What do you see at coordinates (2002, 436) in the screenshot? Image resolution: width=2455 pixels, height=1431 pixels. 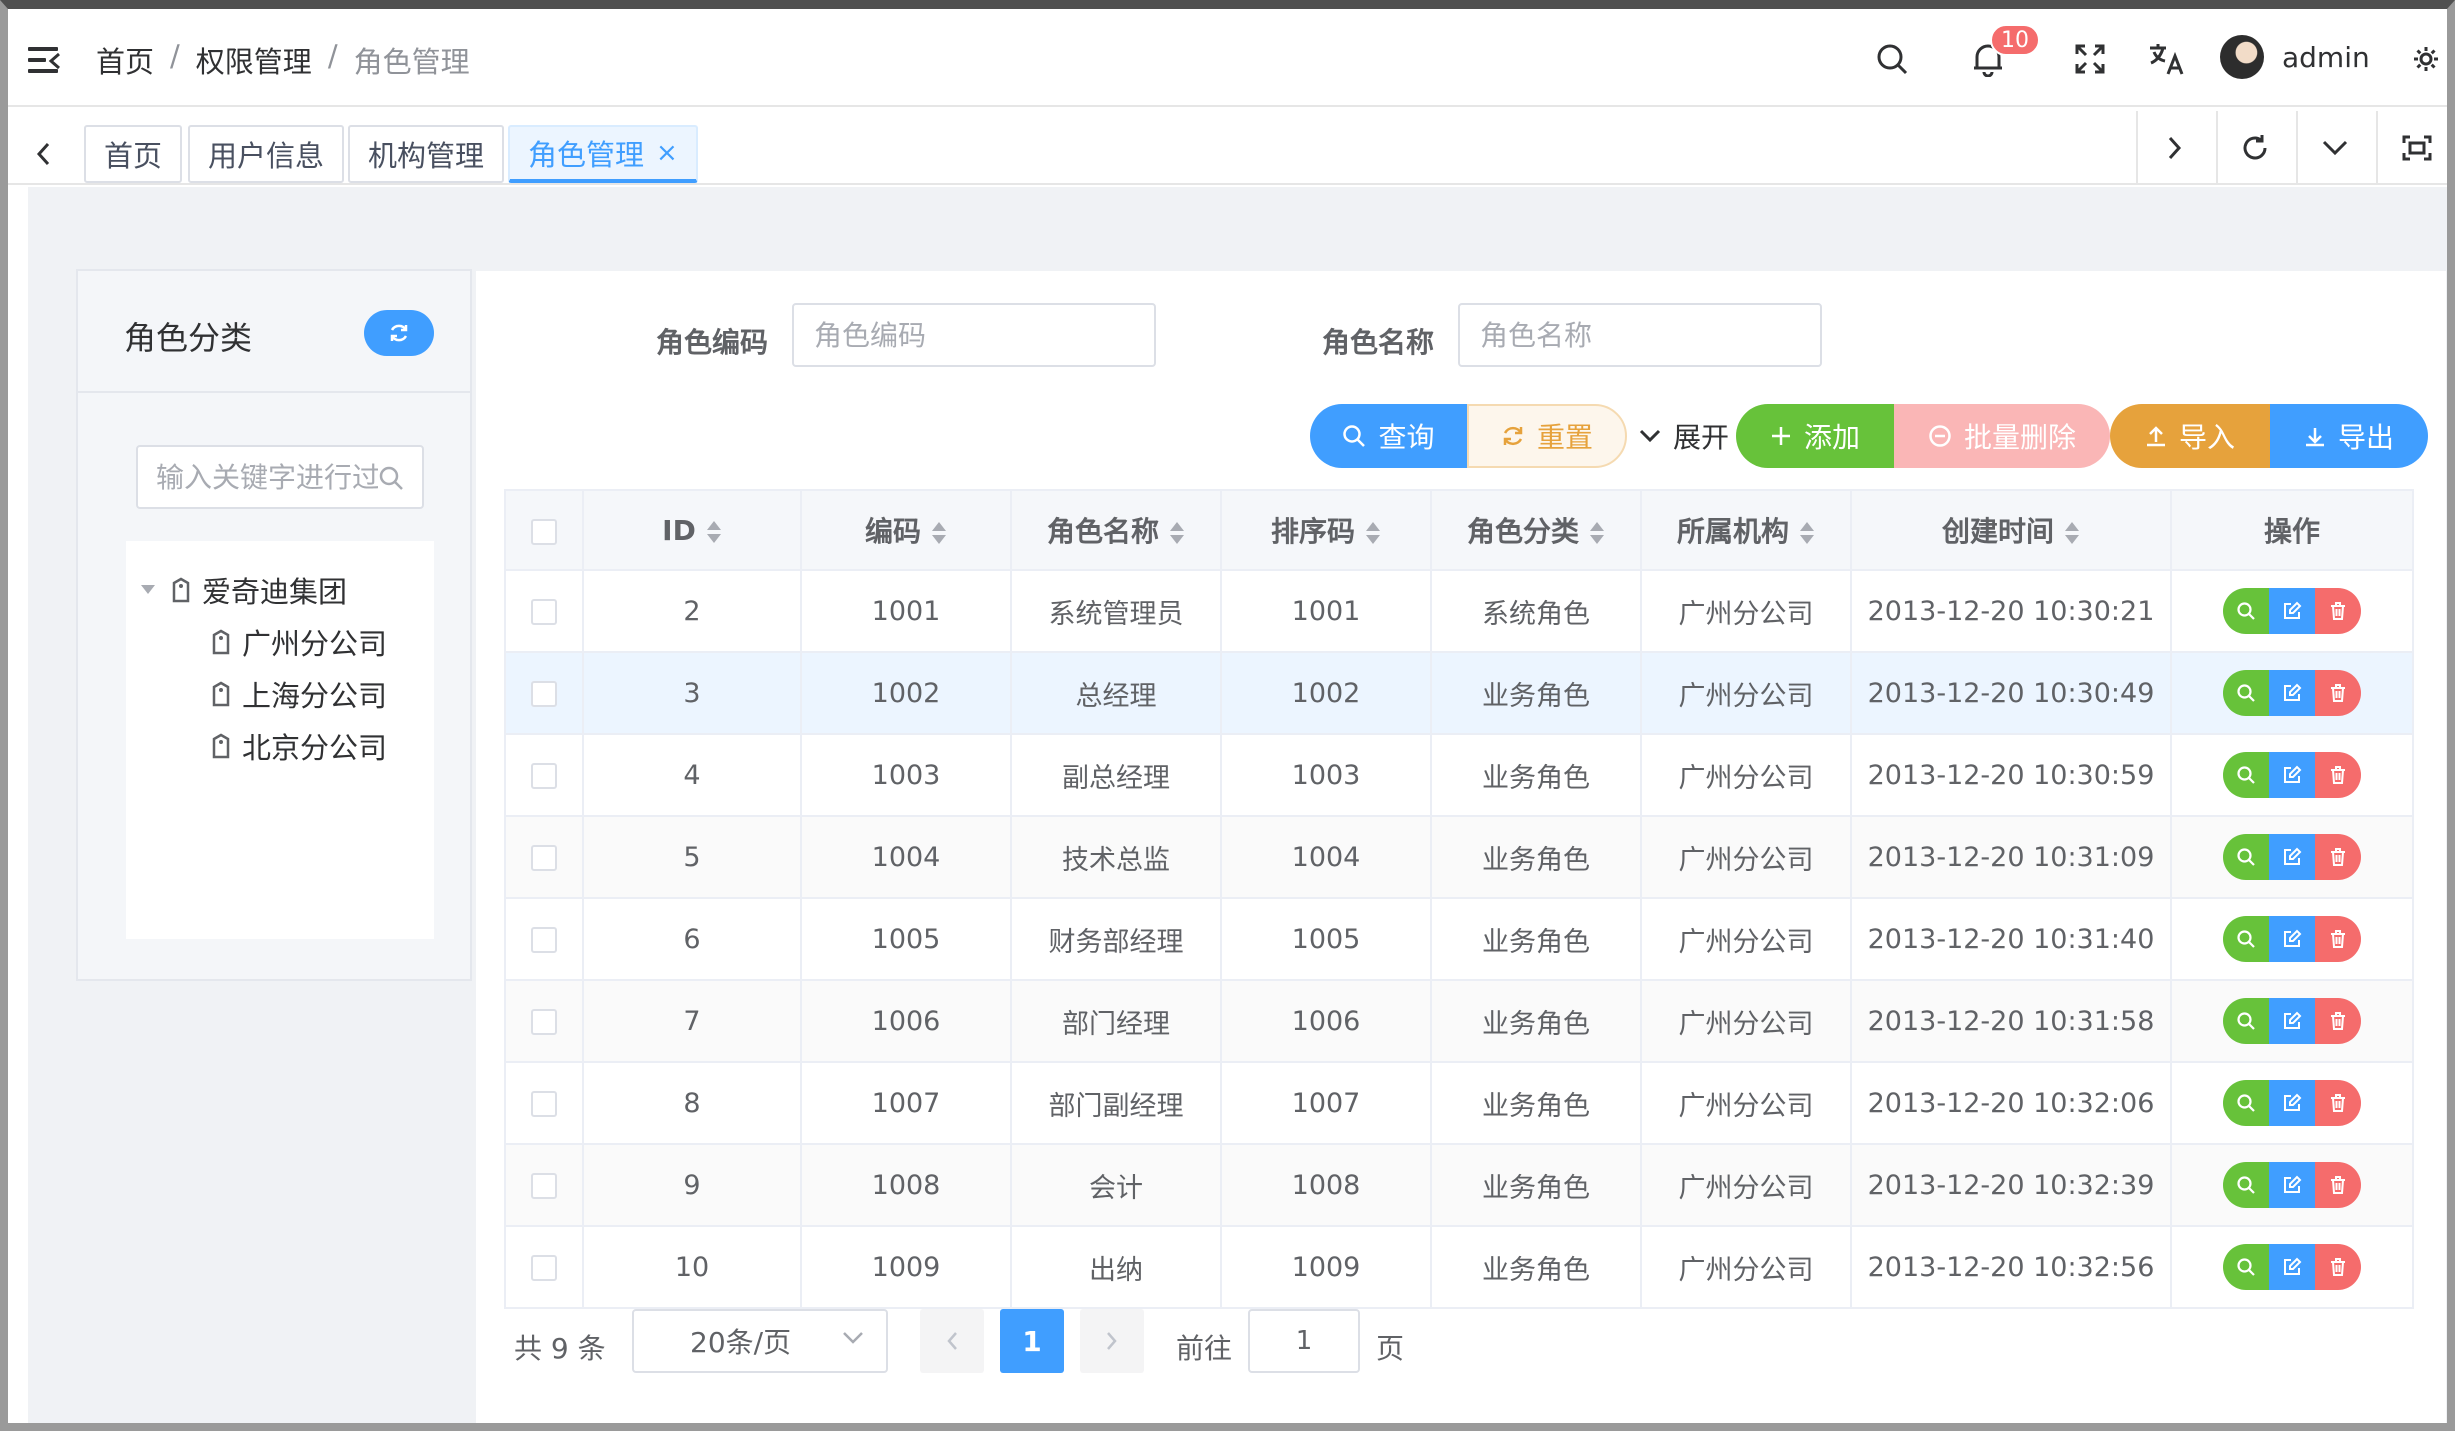 I see `batch-delete-button: 批量删除` at bounding box center [2002, 436].